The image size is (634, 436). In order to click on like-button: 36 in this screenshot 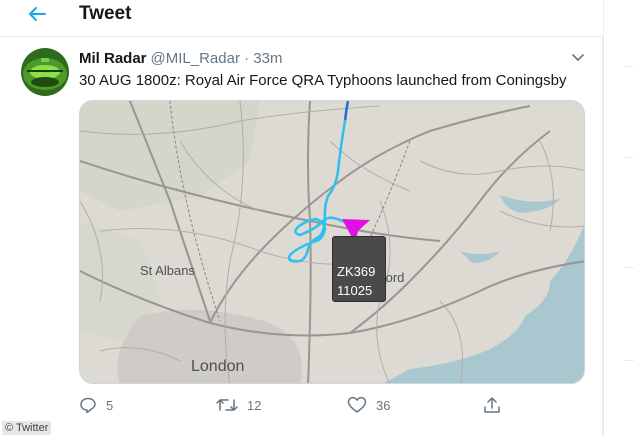, I will do `click(368, 405)`.